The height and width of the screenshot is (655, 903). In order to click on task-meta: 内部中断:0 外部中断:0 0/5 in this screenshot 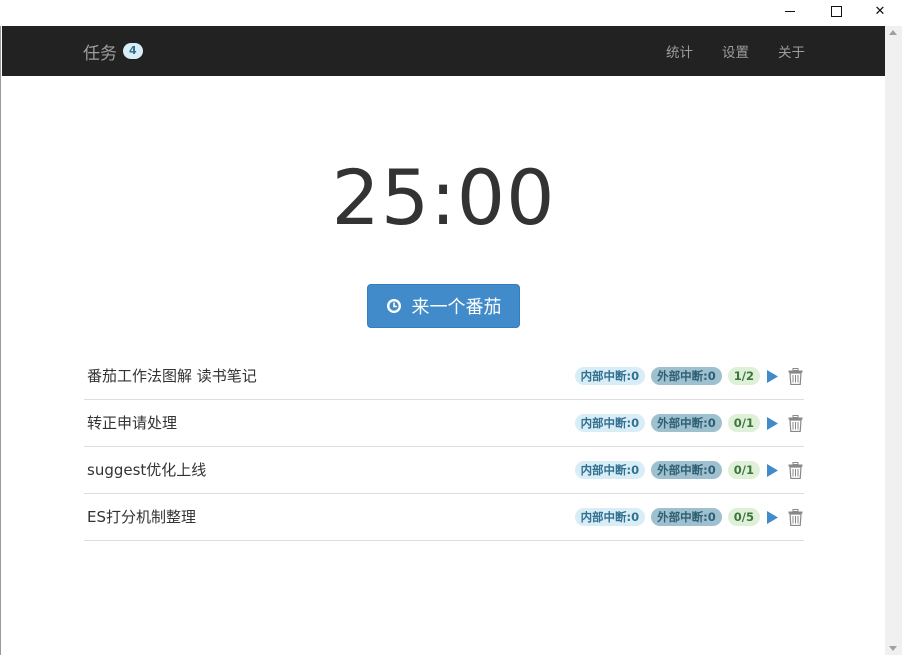, I will do `click(686, 517)`.